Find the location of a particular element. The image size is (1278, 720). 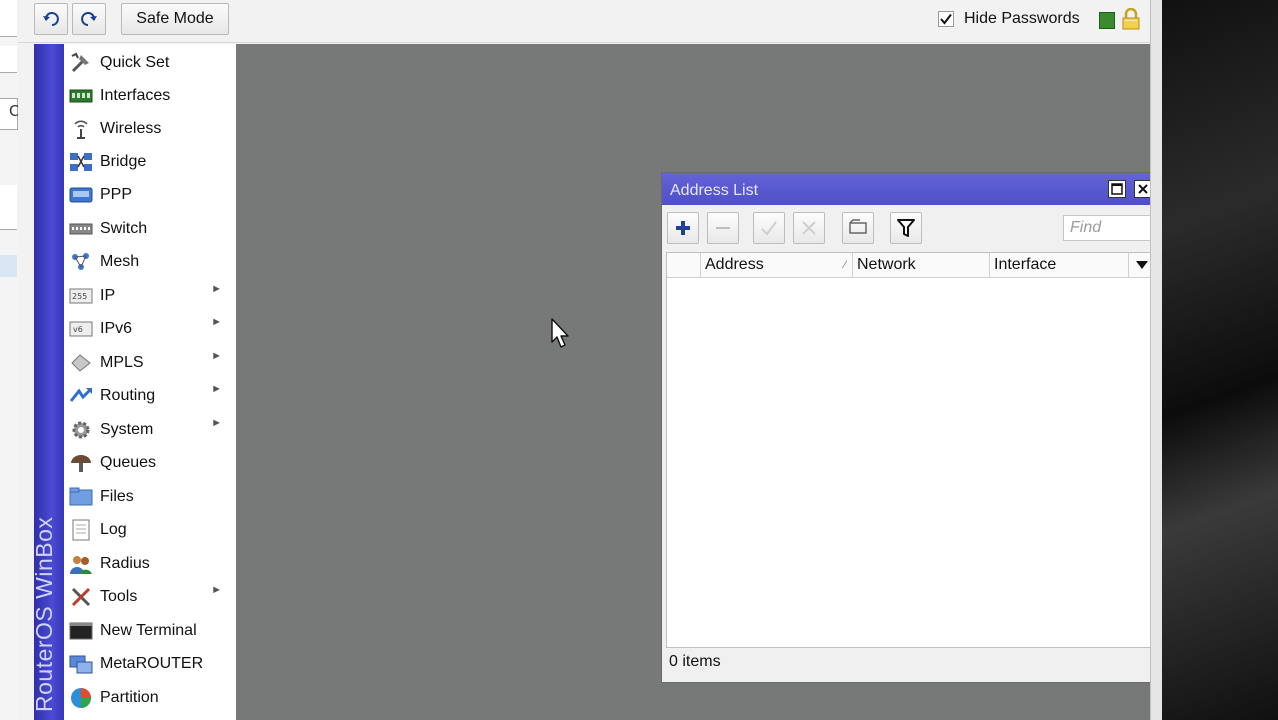

background-window-edge: C is located at coordinates (10, 360).